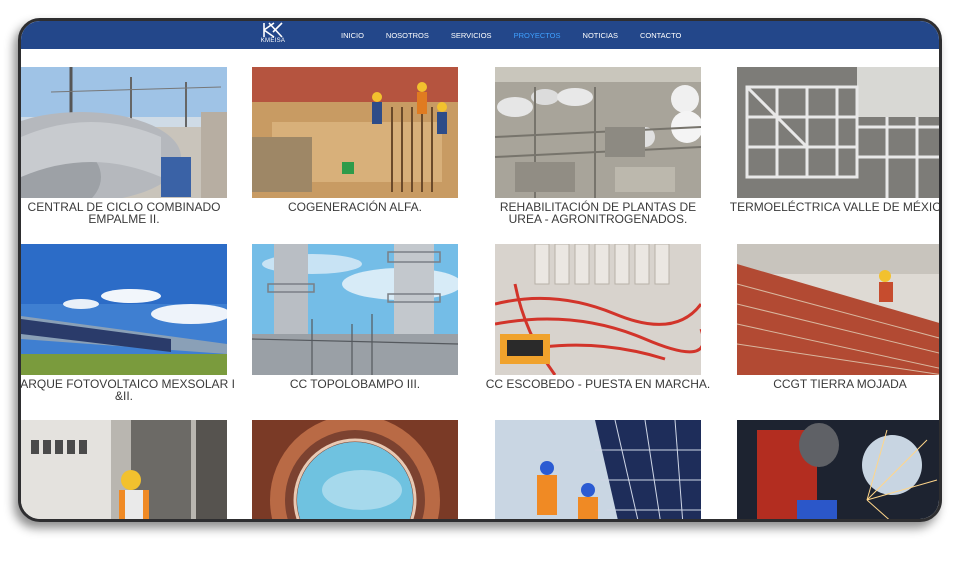 The width and height of the screenshot is (960, 565). What do you see at coordinates (833, 207) in the screenshot?
I see `project-title: TERMOELÉCTRICA VALLE DE MÉXICO` at bounding box center [833, 207].